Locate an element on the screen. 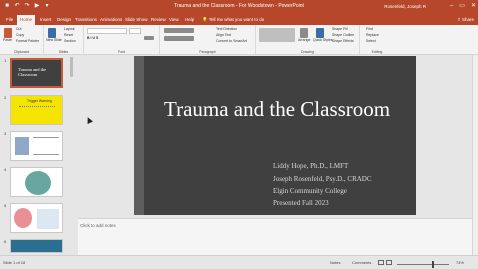 Image resolution: width=478 pixels, height=269 pixels. font-name-dropdown is located at coordinates (107, 31).